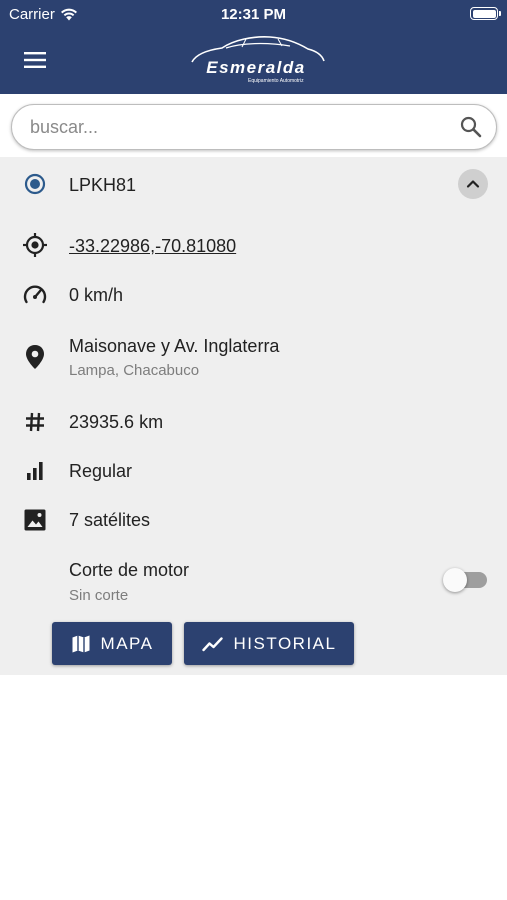 This screenshot has height=900, width=507. What do you see at coordinates (485, 13) in the screenshot?
I see `battery-icon` at bounding box center [485, 13].